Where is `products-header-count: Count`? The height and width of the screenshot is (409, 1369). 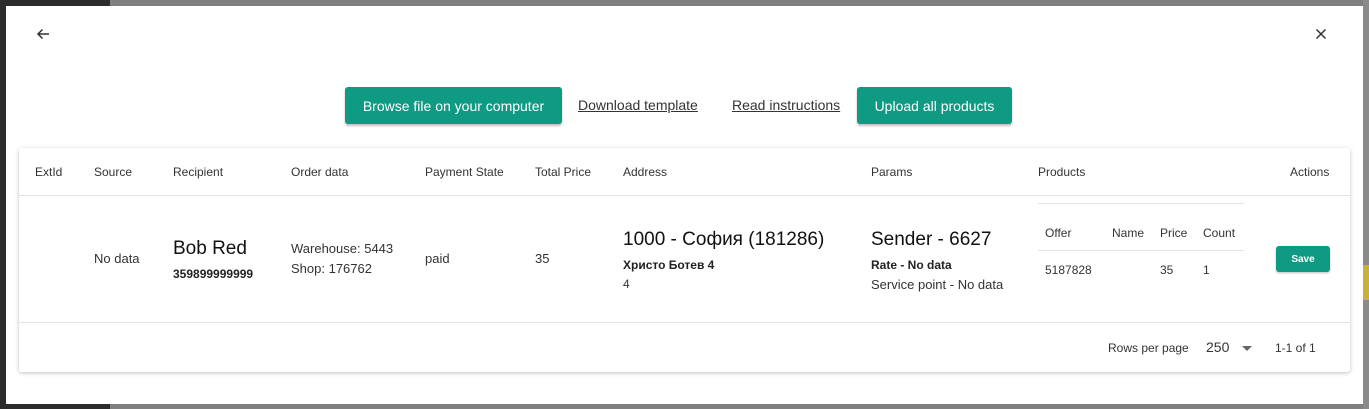
products-header-count: Count is located at coordinates (1219, 233).